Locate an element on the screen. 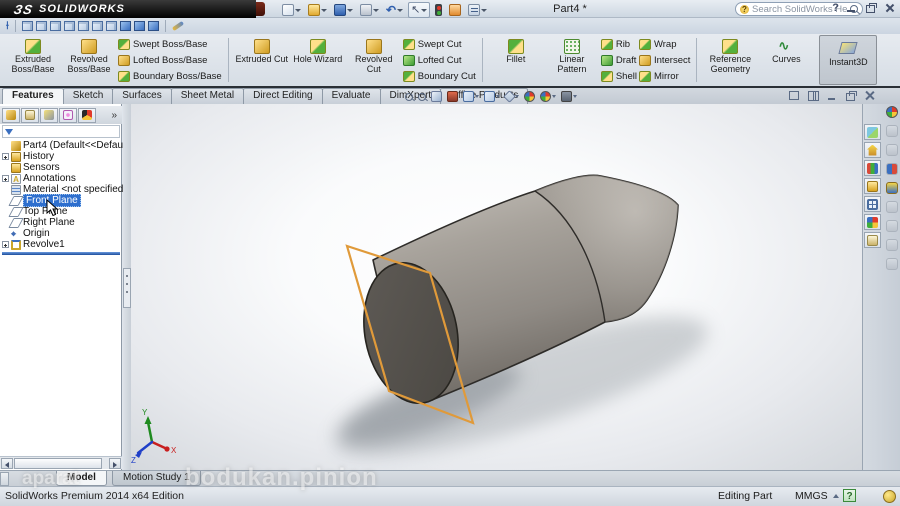  custom-properties-tab is located at coordinates (872, 240).